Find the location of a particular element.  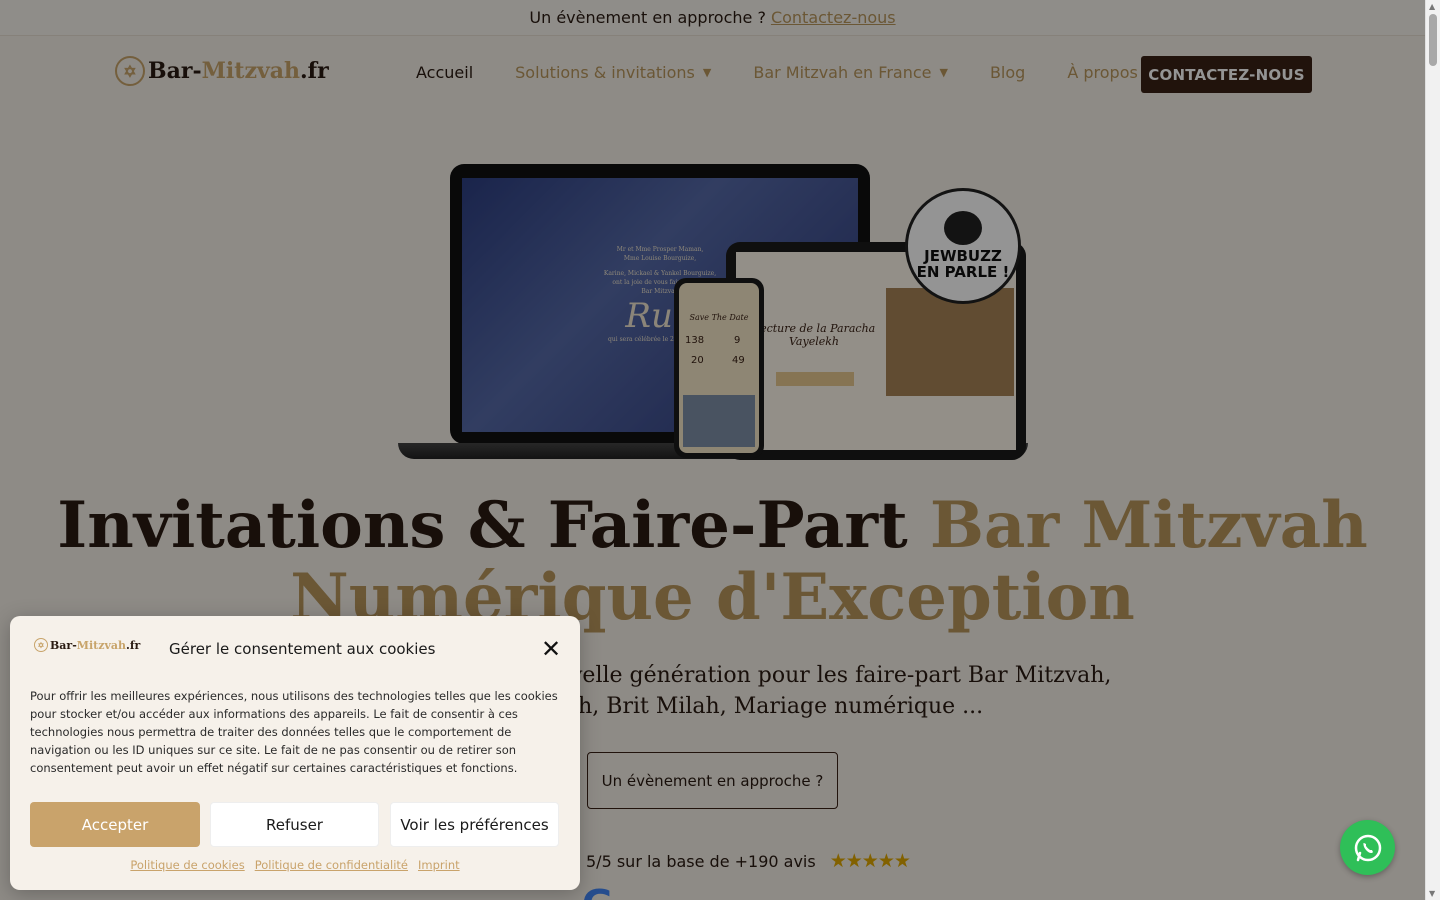

nav-item-solutions: Solutions & invitations ▼ is located at coordinates (613, 72).